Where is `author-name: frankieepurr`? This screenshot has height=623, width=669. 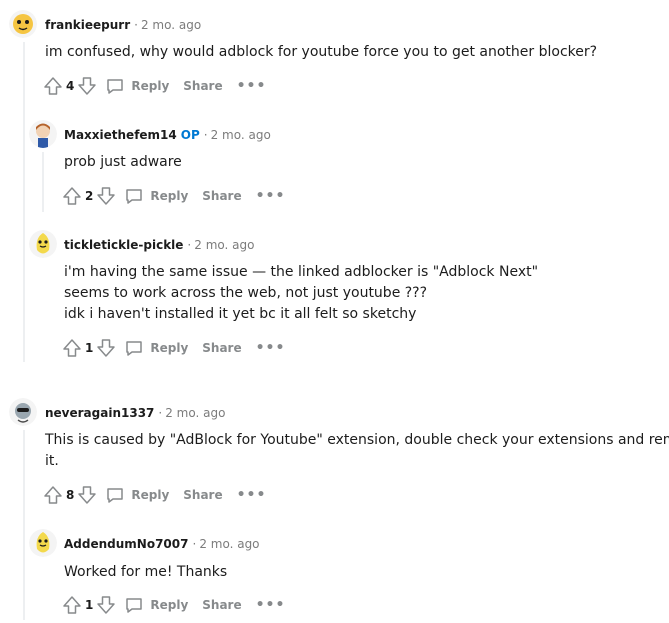
author-name: frankieepurr is located at coordinates (87, 25).